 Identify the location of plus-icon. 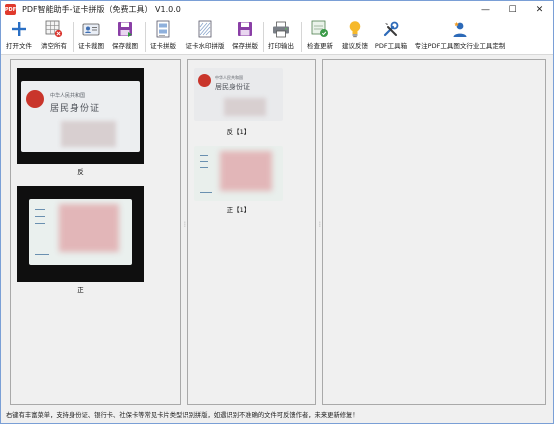
(19, 29).